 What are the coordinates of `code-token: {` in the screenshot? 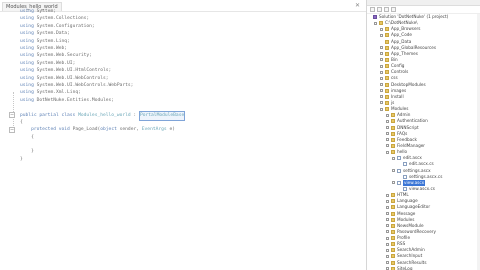 It's located at (32, 137).